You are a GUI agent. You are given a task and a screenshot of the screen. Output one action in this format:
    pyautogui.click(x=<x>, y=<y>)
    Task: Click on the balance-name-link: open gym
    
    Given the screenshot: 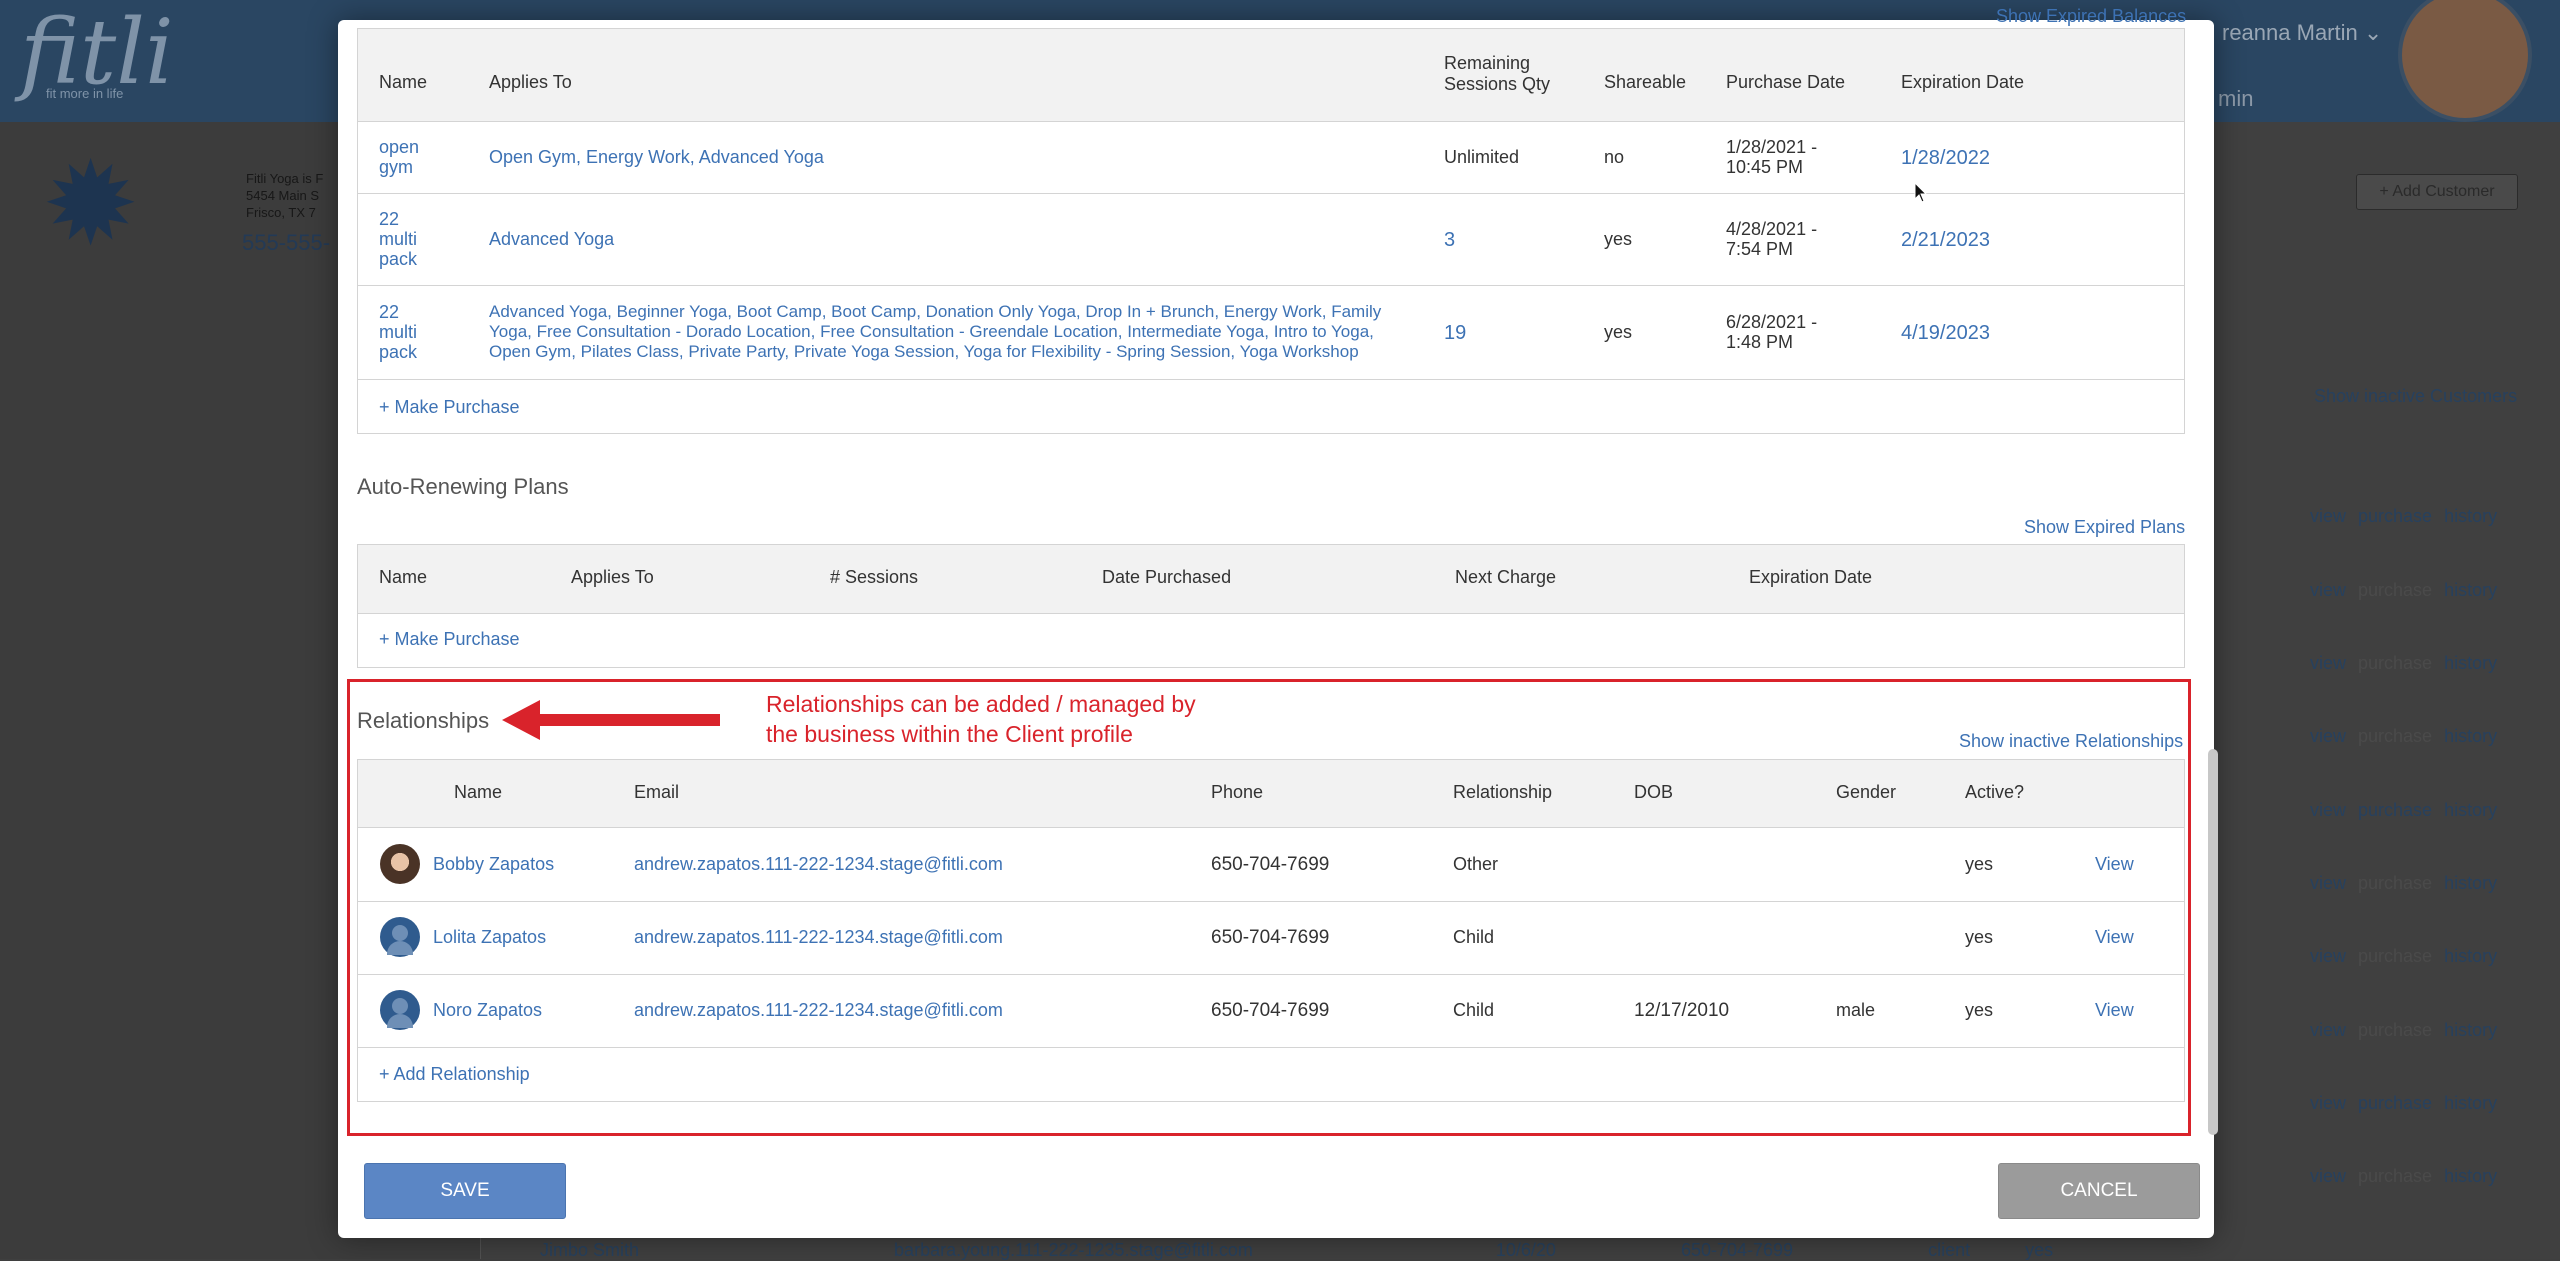 What is the action you would take?
    pyautogui.click(x=399, y=157)
    